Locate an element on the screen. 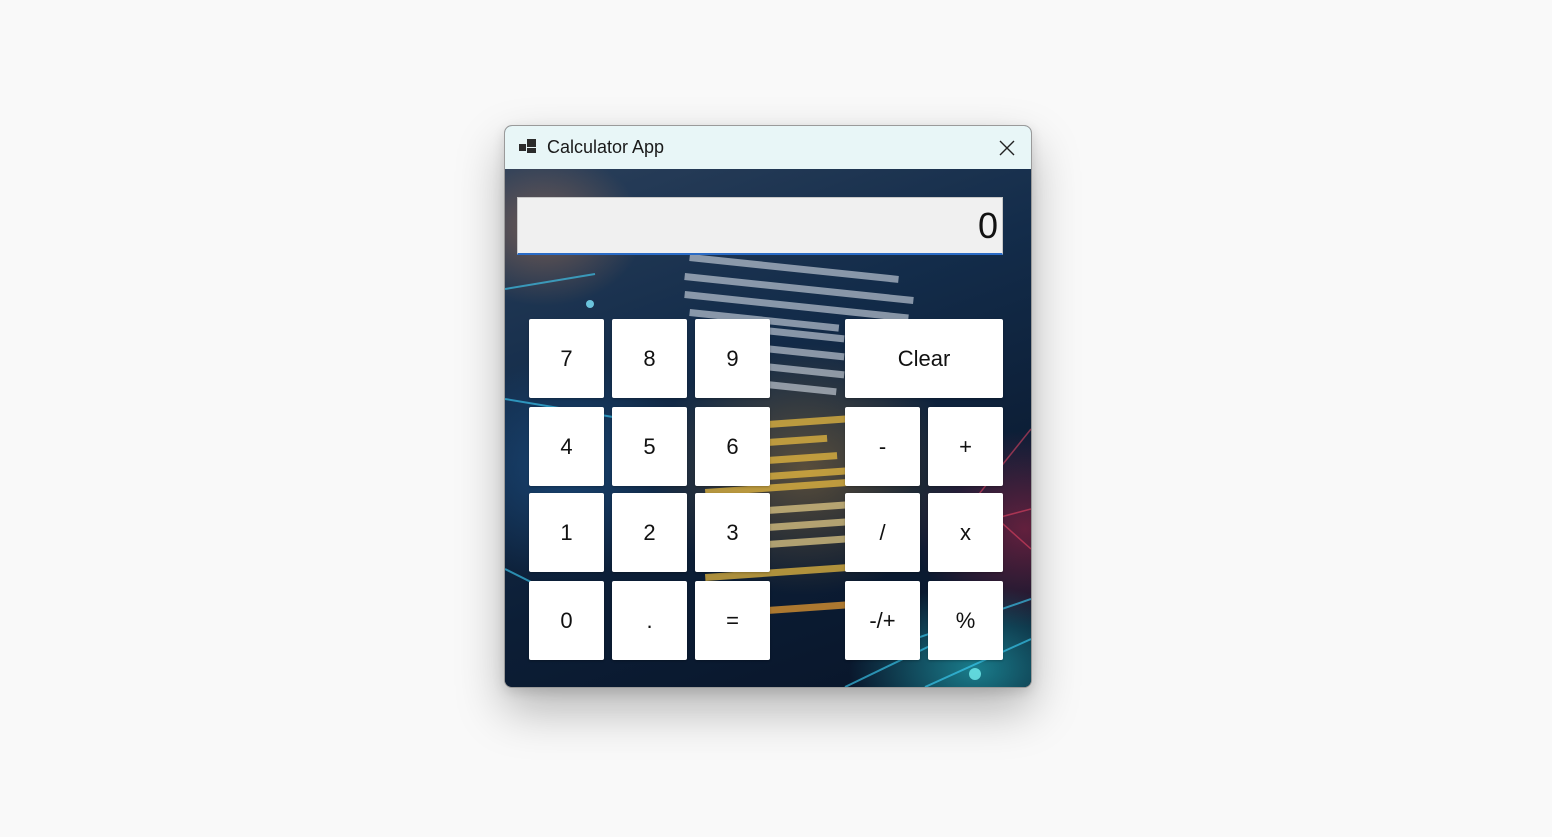  close-icon is located at coordinates (1007, 147).